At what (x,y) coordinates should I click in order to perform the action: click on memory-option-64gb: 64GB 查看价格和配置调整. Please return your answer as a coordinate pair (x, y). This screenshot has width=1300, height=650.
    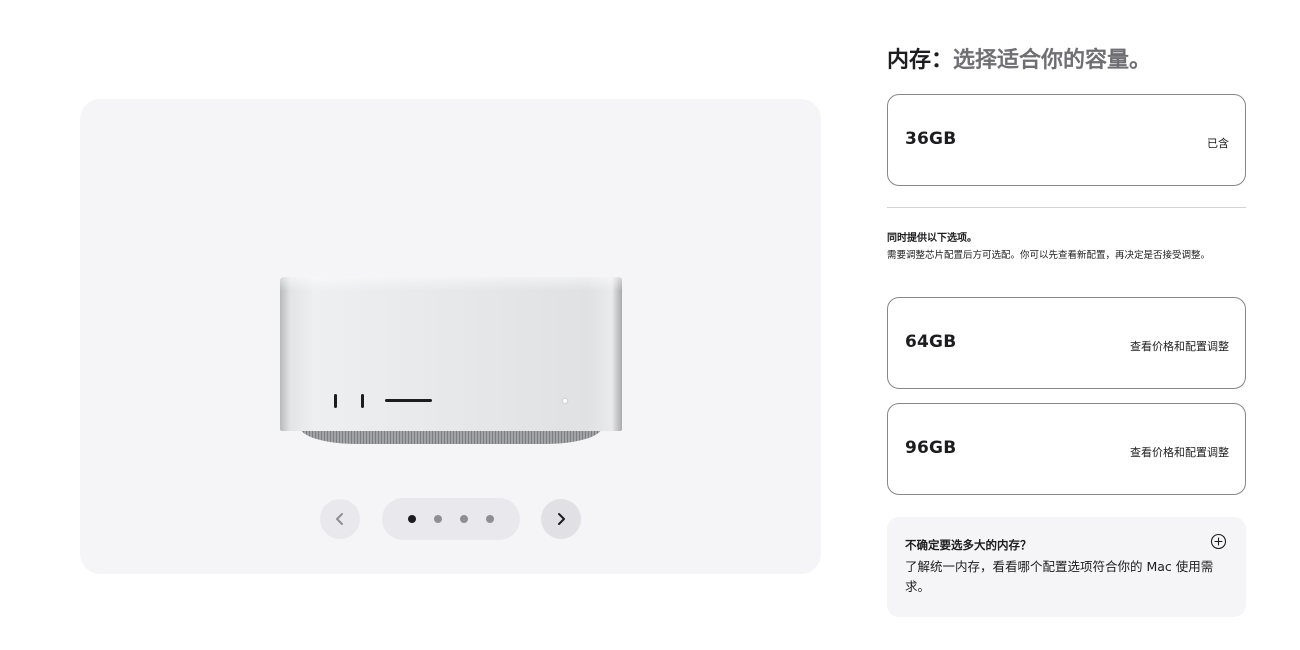
    Looking at the image, I should click on (1066, 343).